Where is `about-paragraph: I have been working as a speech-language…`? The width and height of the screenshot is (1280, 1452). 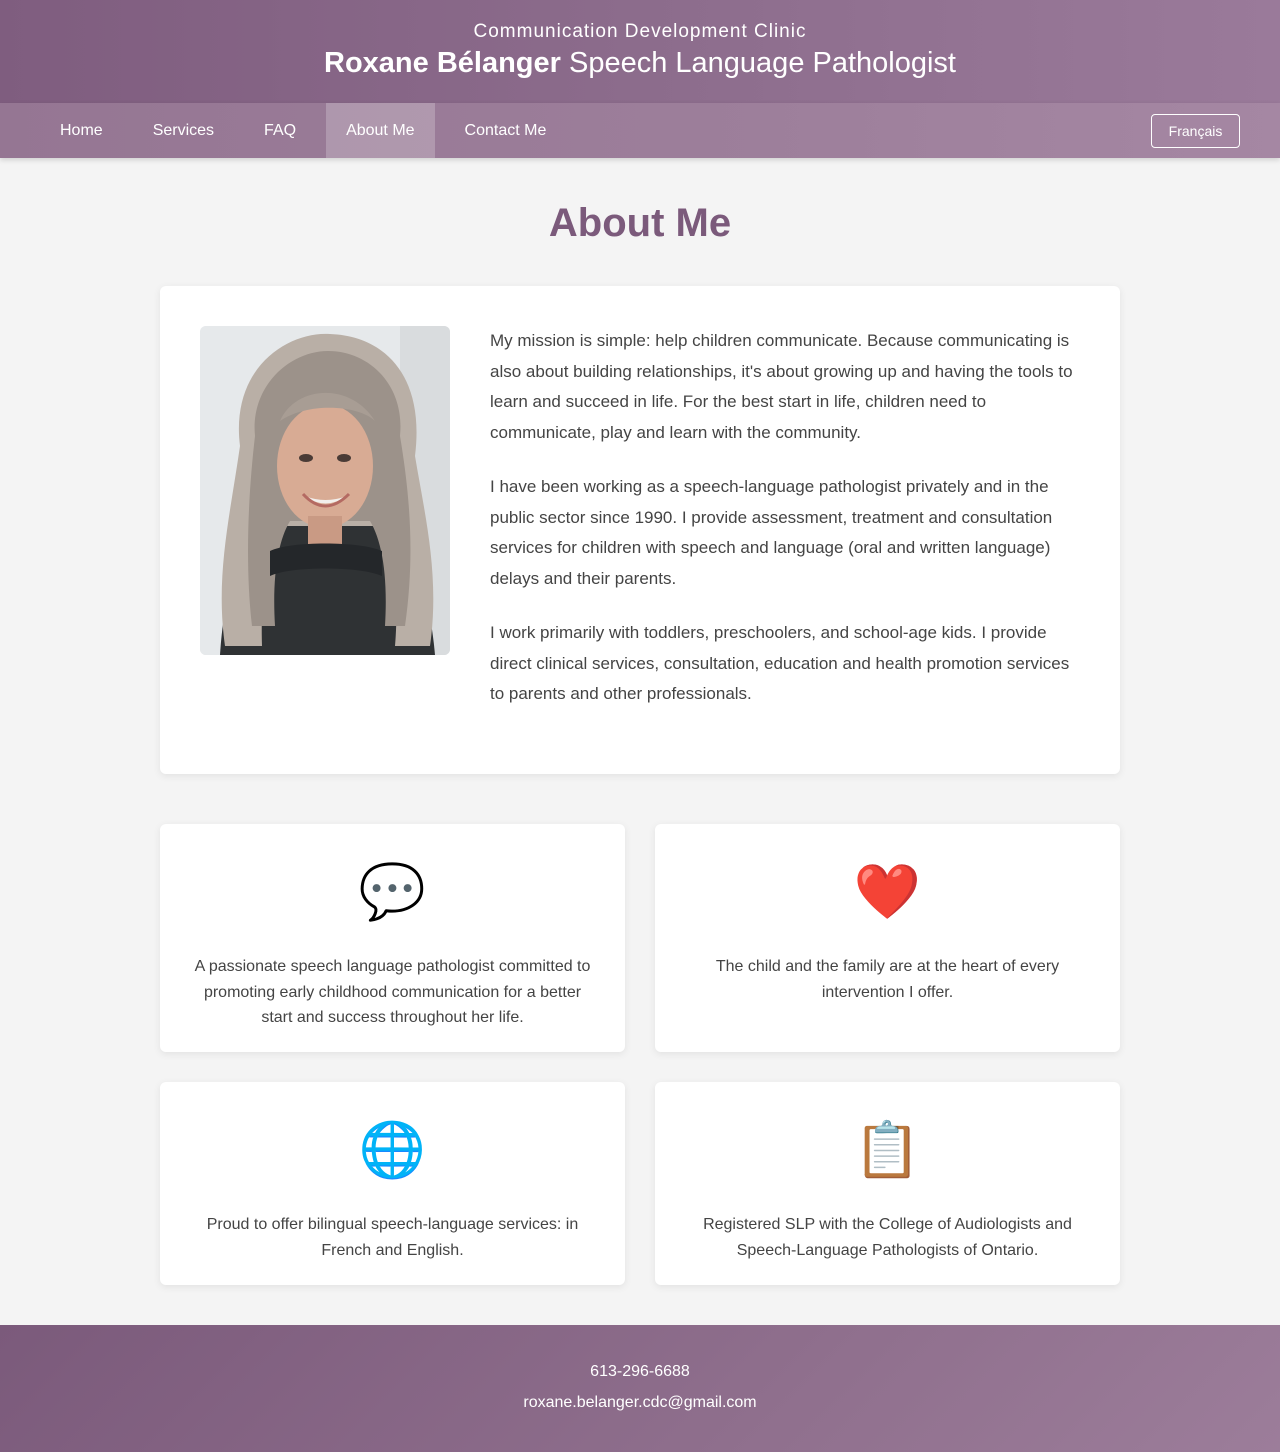
about-paragraph: I have been working as a speech-language… is located at coordinates (771, 532).